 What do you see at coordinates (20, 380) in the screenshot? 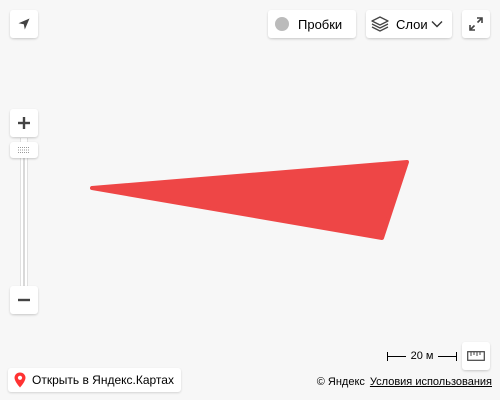
I see `map-pin-icon` at bounding box center [20, 380].